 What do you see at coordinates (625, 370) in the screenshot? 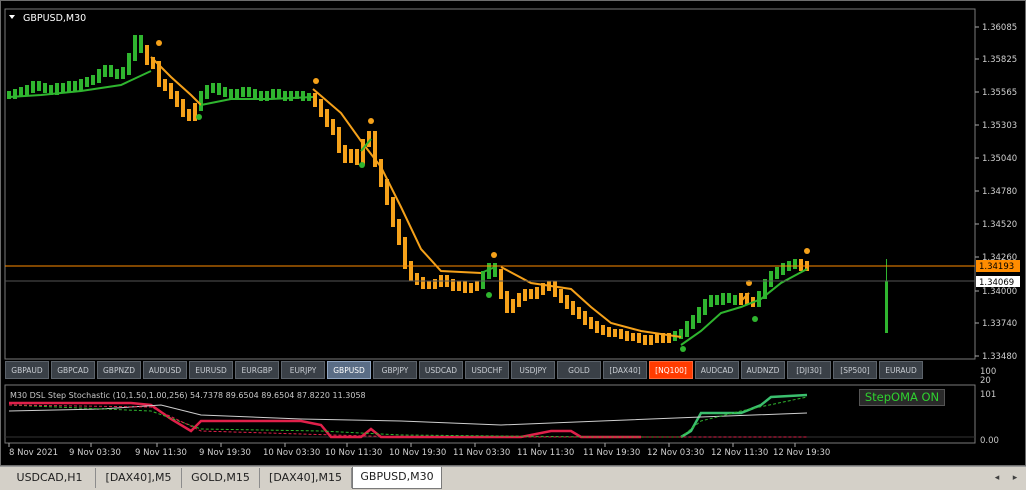
I see `symbol-button-dax40: [DAX40]` at bounding box center [625, 370].